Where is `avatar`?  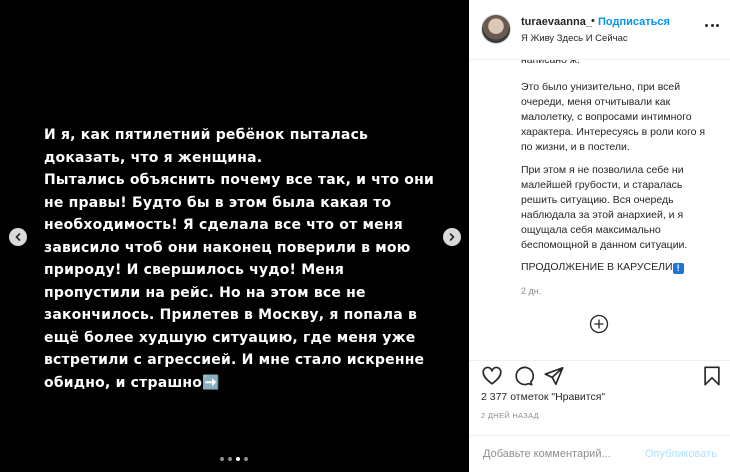 avatar is located at coordinates (496, 29).